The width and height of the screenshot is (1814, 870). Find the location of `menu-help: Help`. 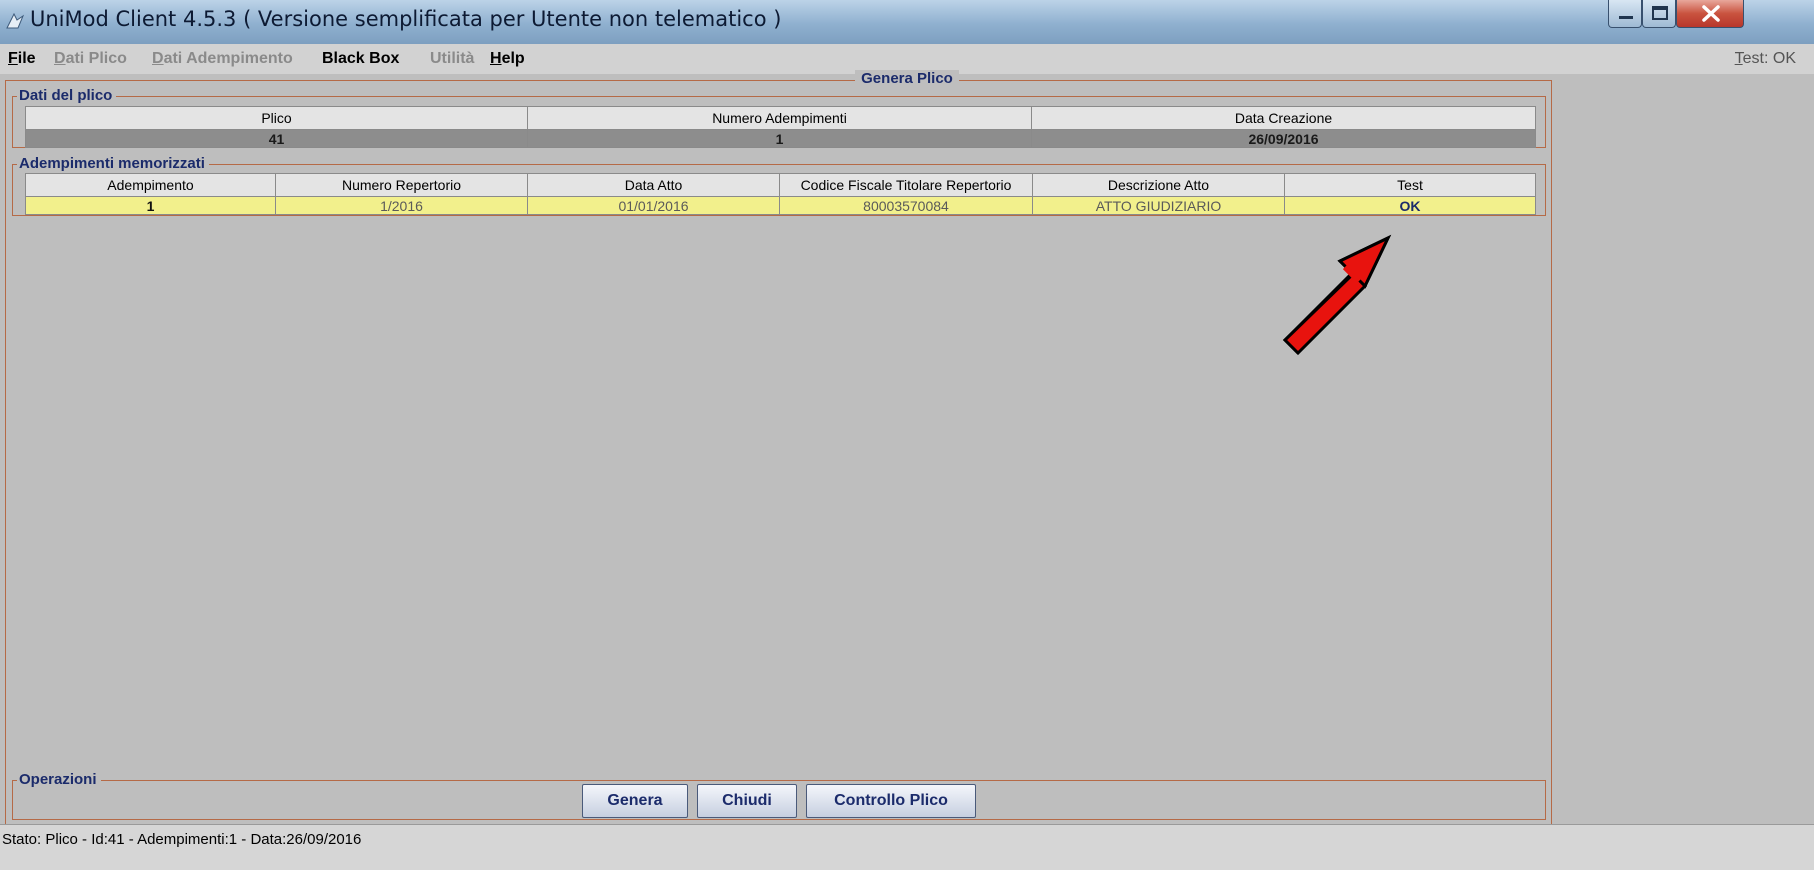

menu-help: Help is located at coordinates (507, 59).